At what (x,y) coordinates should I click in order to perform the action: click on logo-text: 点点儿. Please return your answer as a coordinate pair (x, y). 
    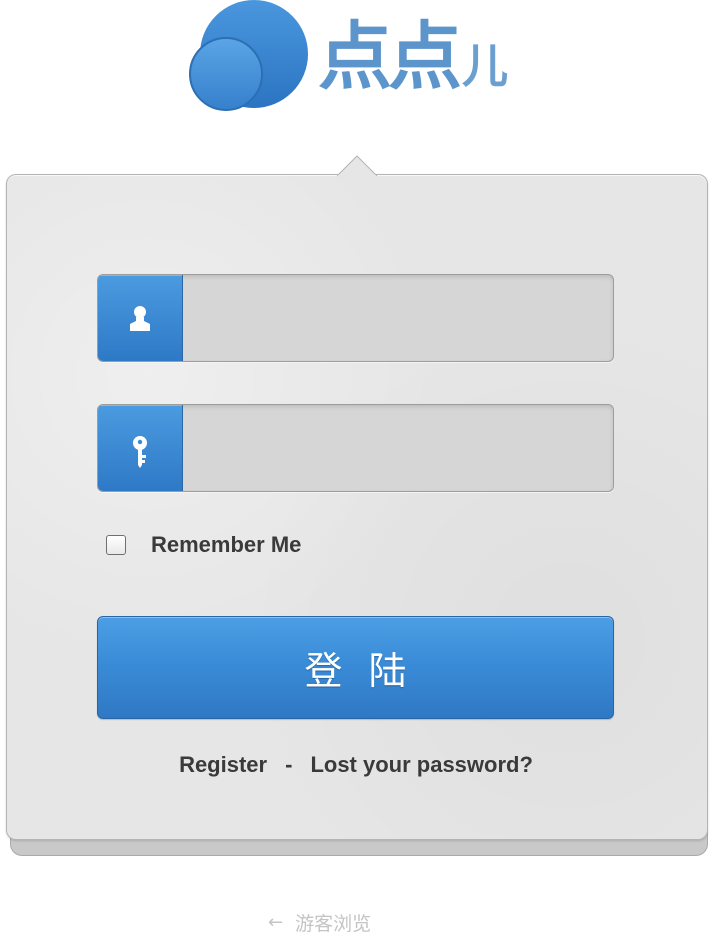
    Looking at the image, I should click on (413, 61).